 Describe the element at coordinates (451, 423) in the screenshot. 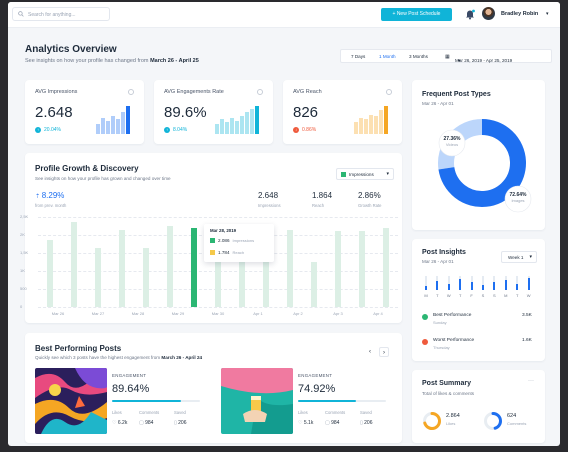

I see `likes-total-label: Likes` at that location.